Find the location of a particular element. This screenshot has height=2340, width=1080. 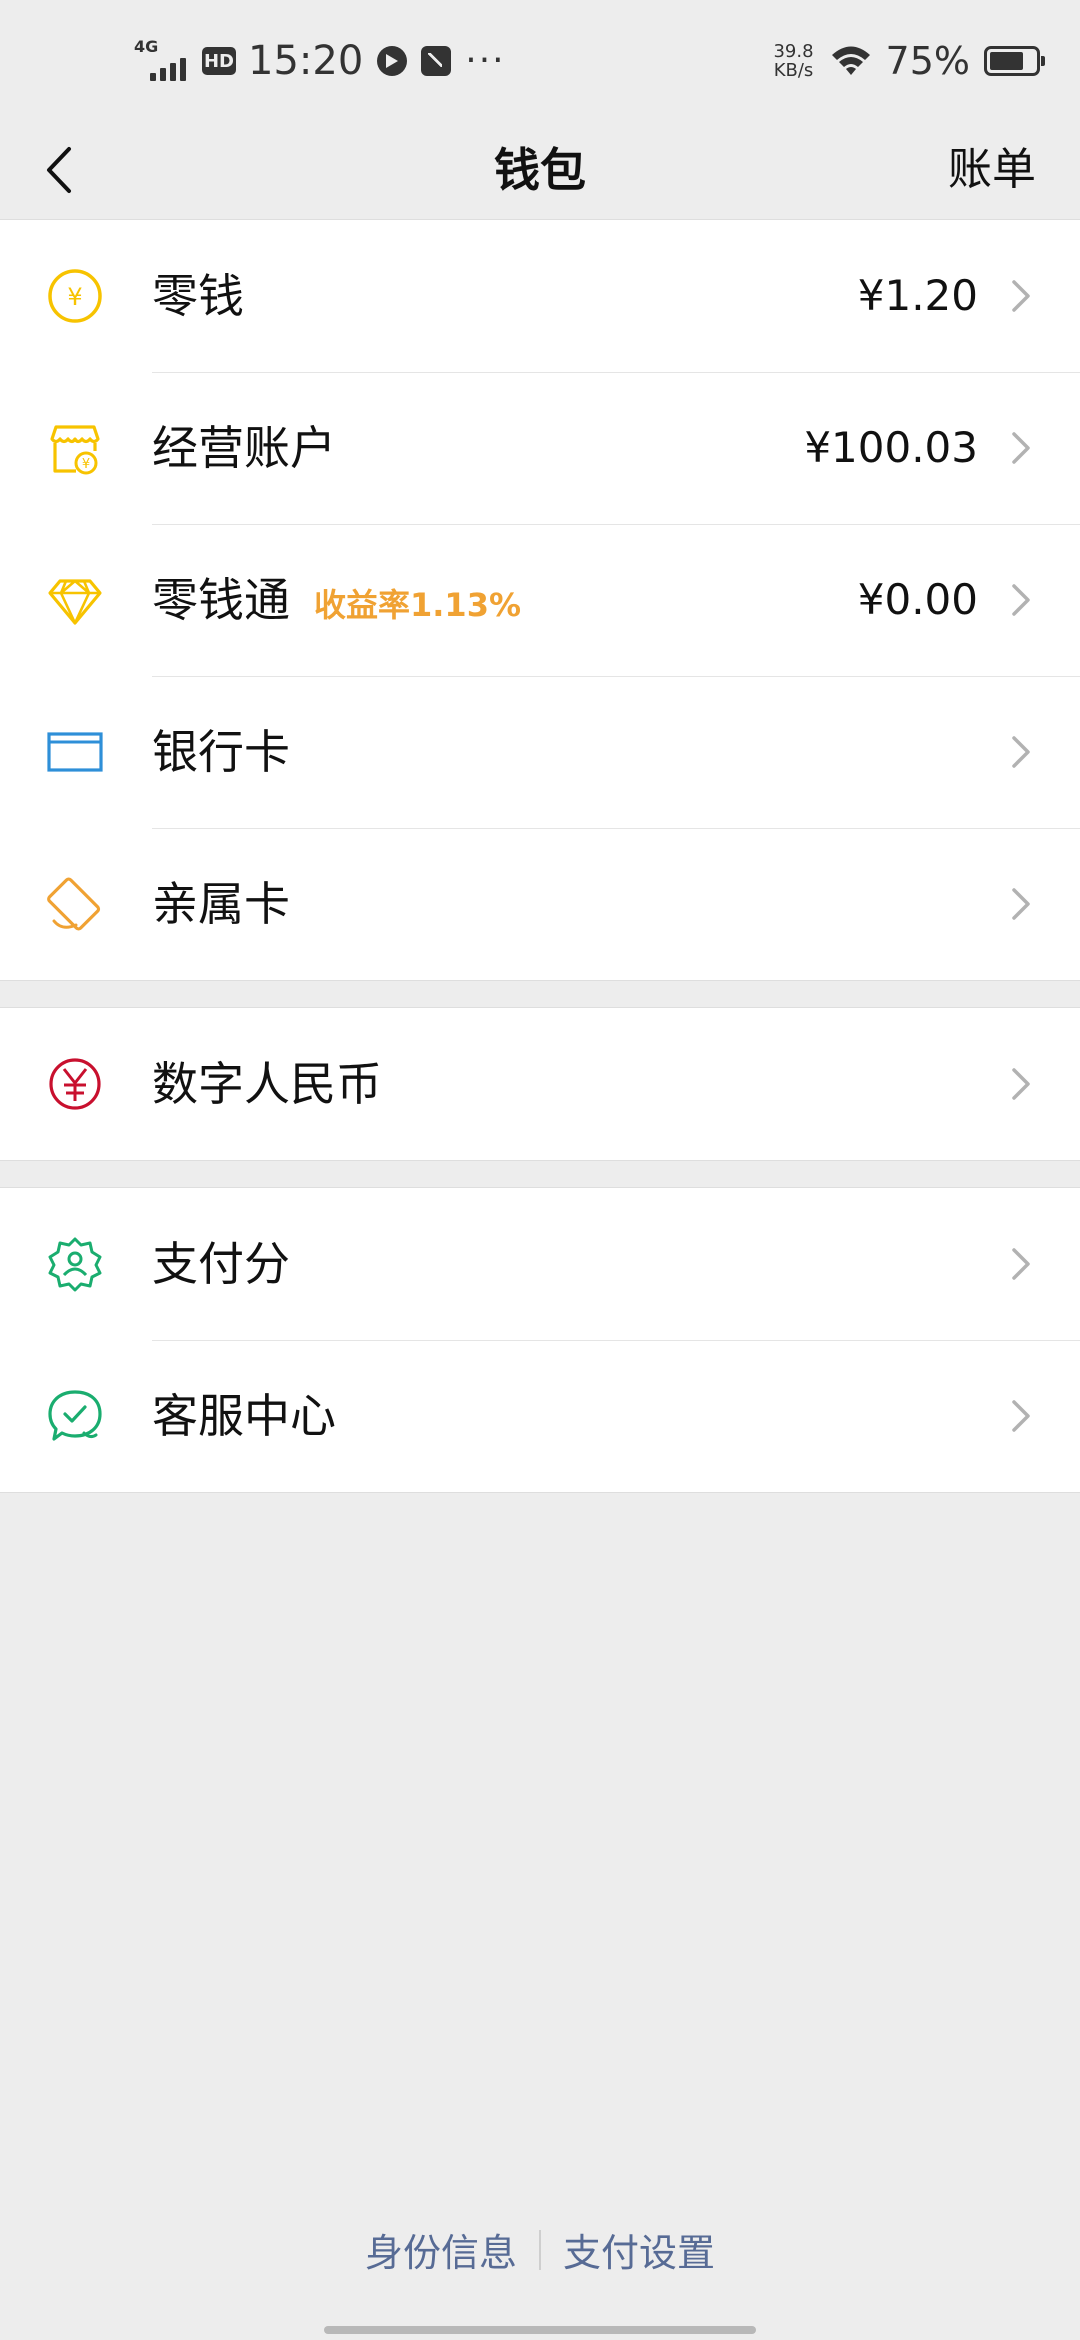

status-bar: 4G HD 15:20 ··· 39.8 KB/s 75% is located at coordinates (540, 60).